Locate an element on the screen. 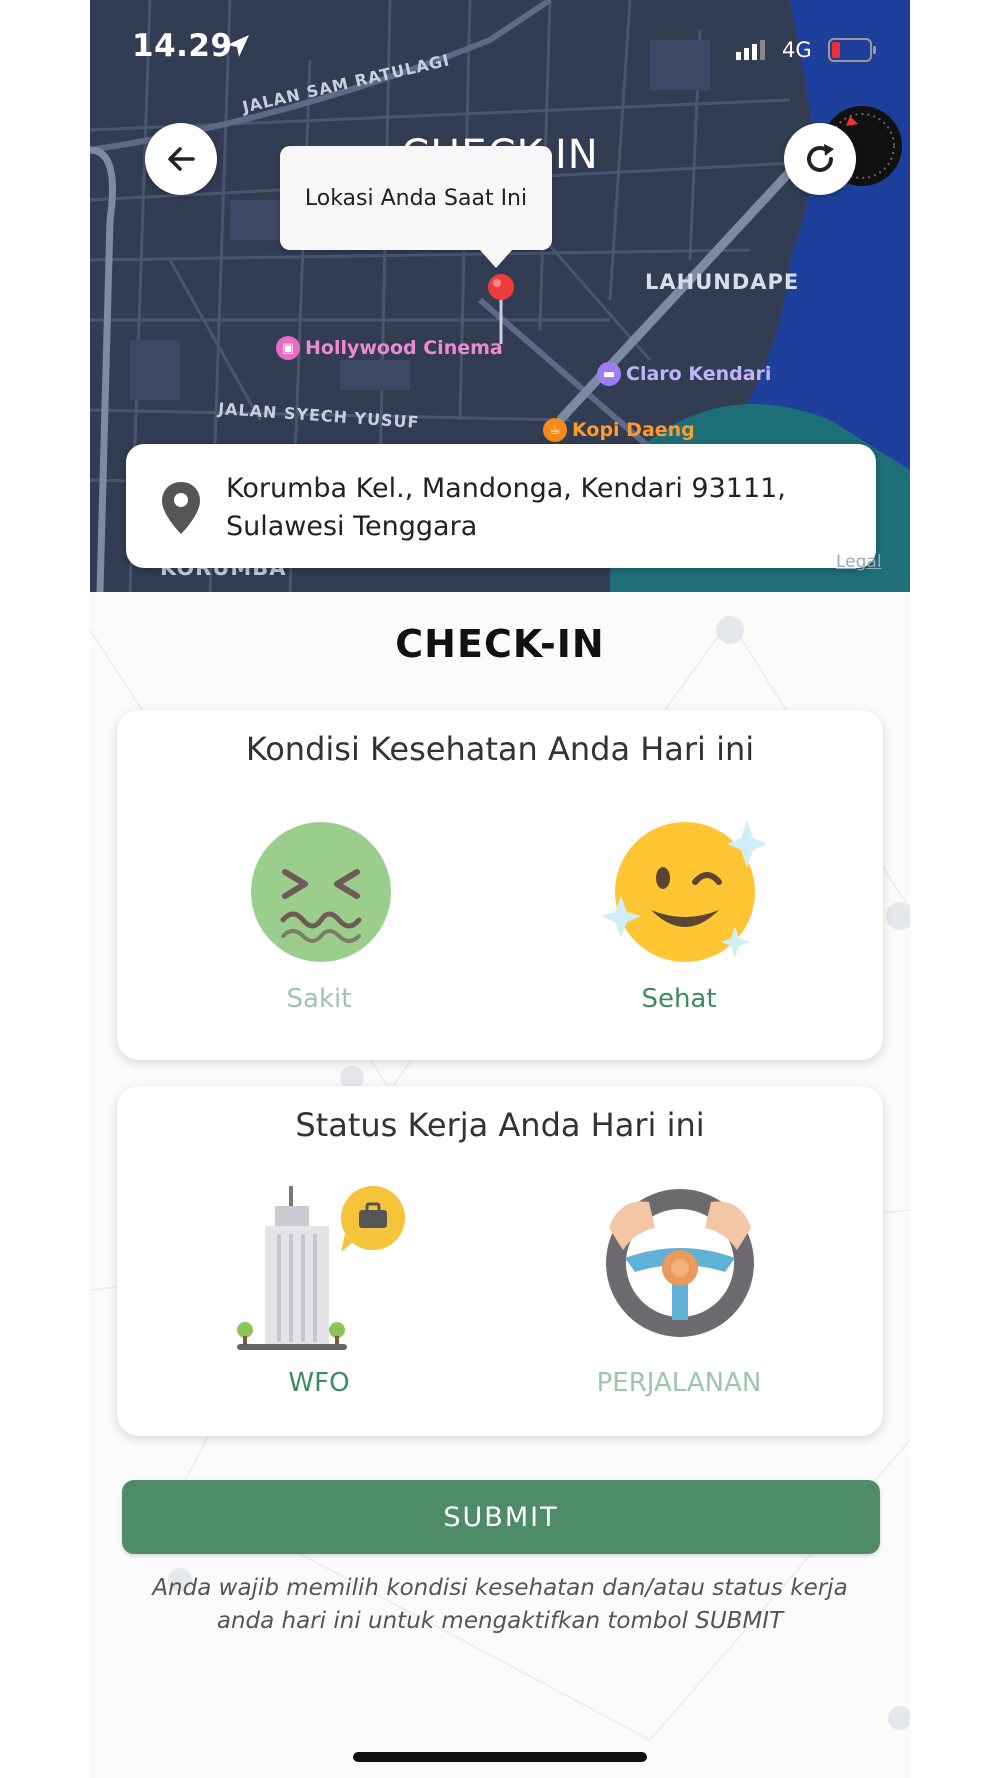 The image size is (1000, 1778). cinema-icon: ▣ is located at coordinates (288, 348).